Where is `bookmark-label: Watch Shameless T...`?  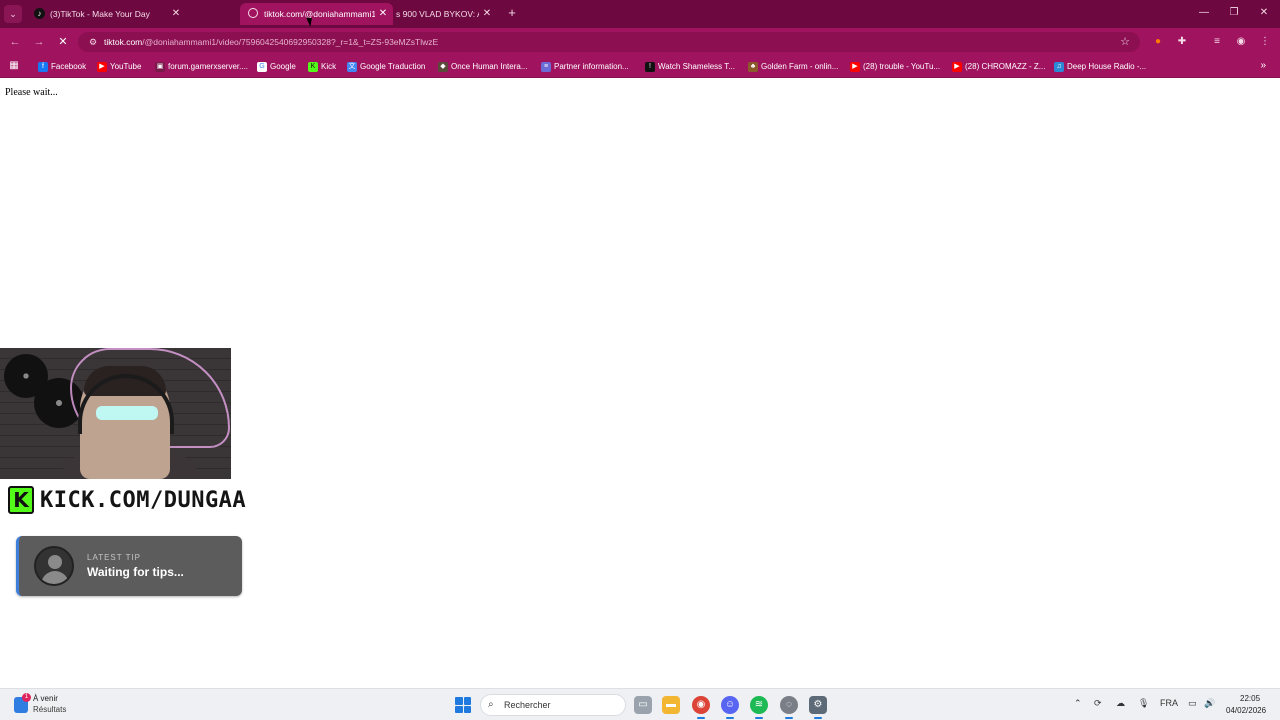 bookmark-label: Watch Shameless T... is located at coordinates (696, 66).